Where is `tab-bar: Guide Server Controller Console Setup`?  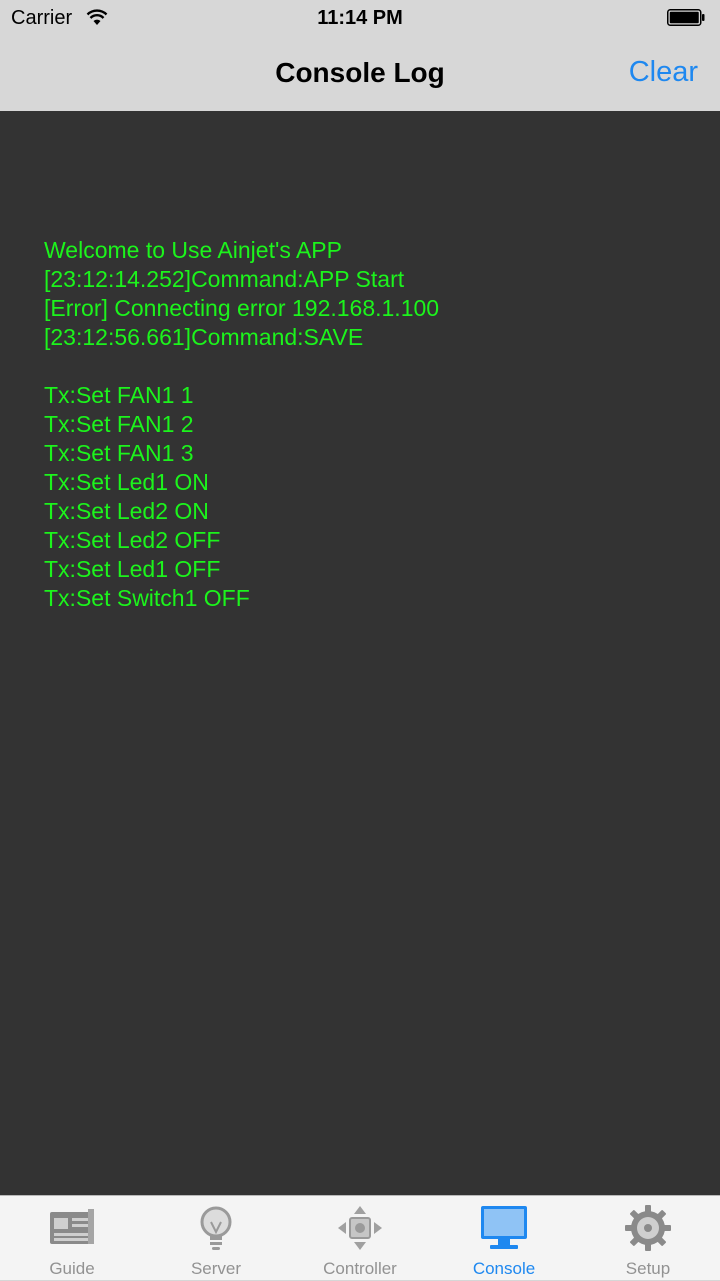
tab-bar: Guide Server Controller Console Setup is located at coordinates (360, 1237).